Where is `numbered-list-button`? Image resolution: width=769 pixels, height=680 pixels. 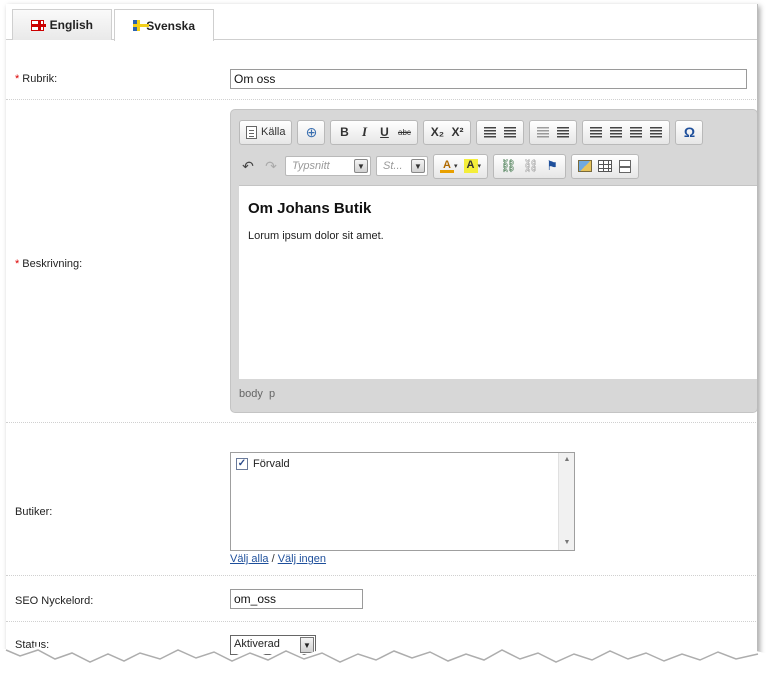
numbered-list-button is located at coordinates (490, 132).